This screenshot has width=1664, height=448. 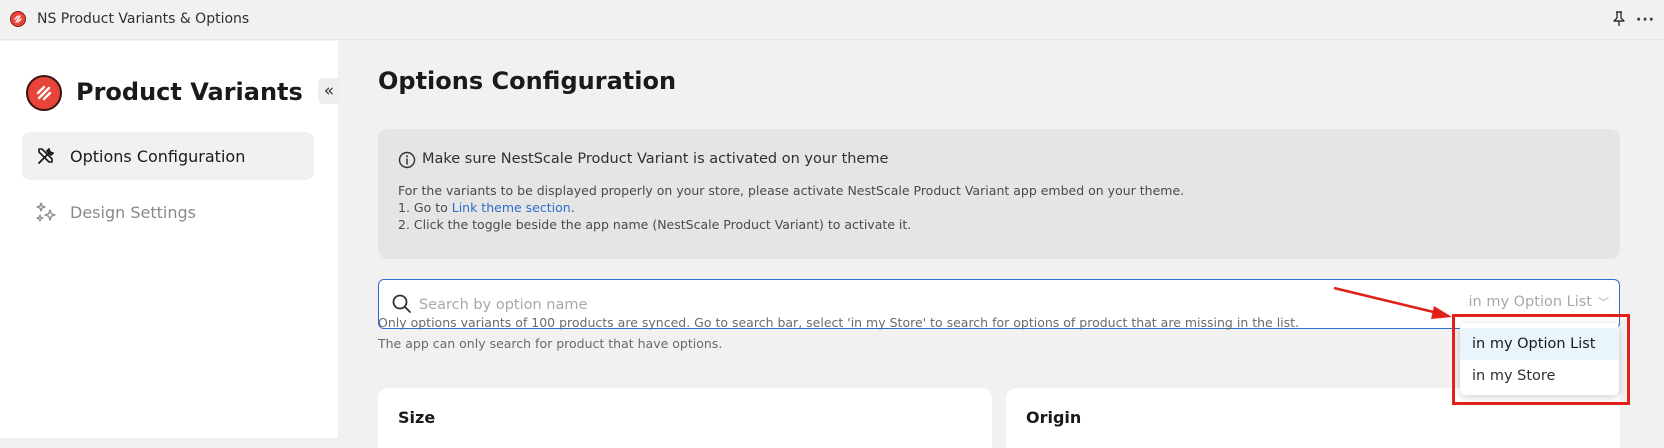 What do you see at coordinates (1530, 302) in the screenshot?
I see `search-scope-value: in my Option List` at bounding box center [1530, 302].